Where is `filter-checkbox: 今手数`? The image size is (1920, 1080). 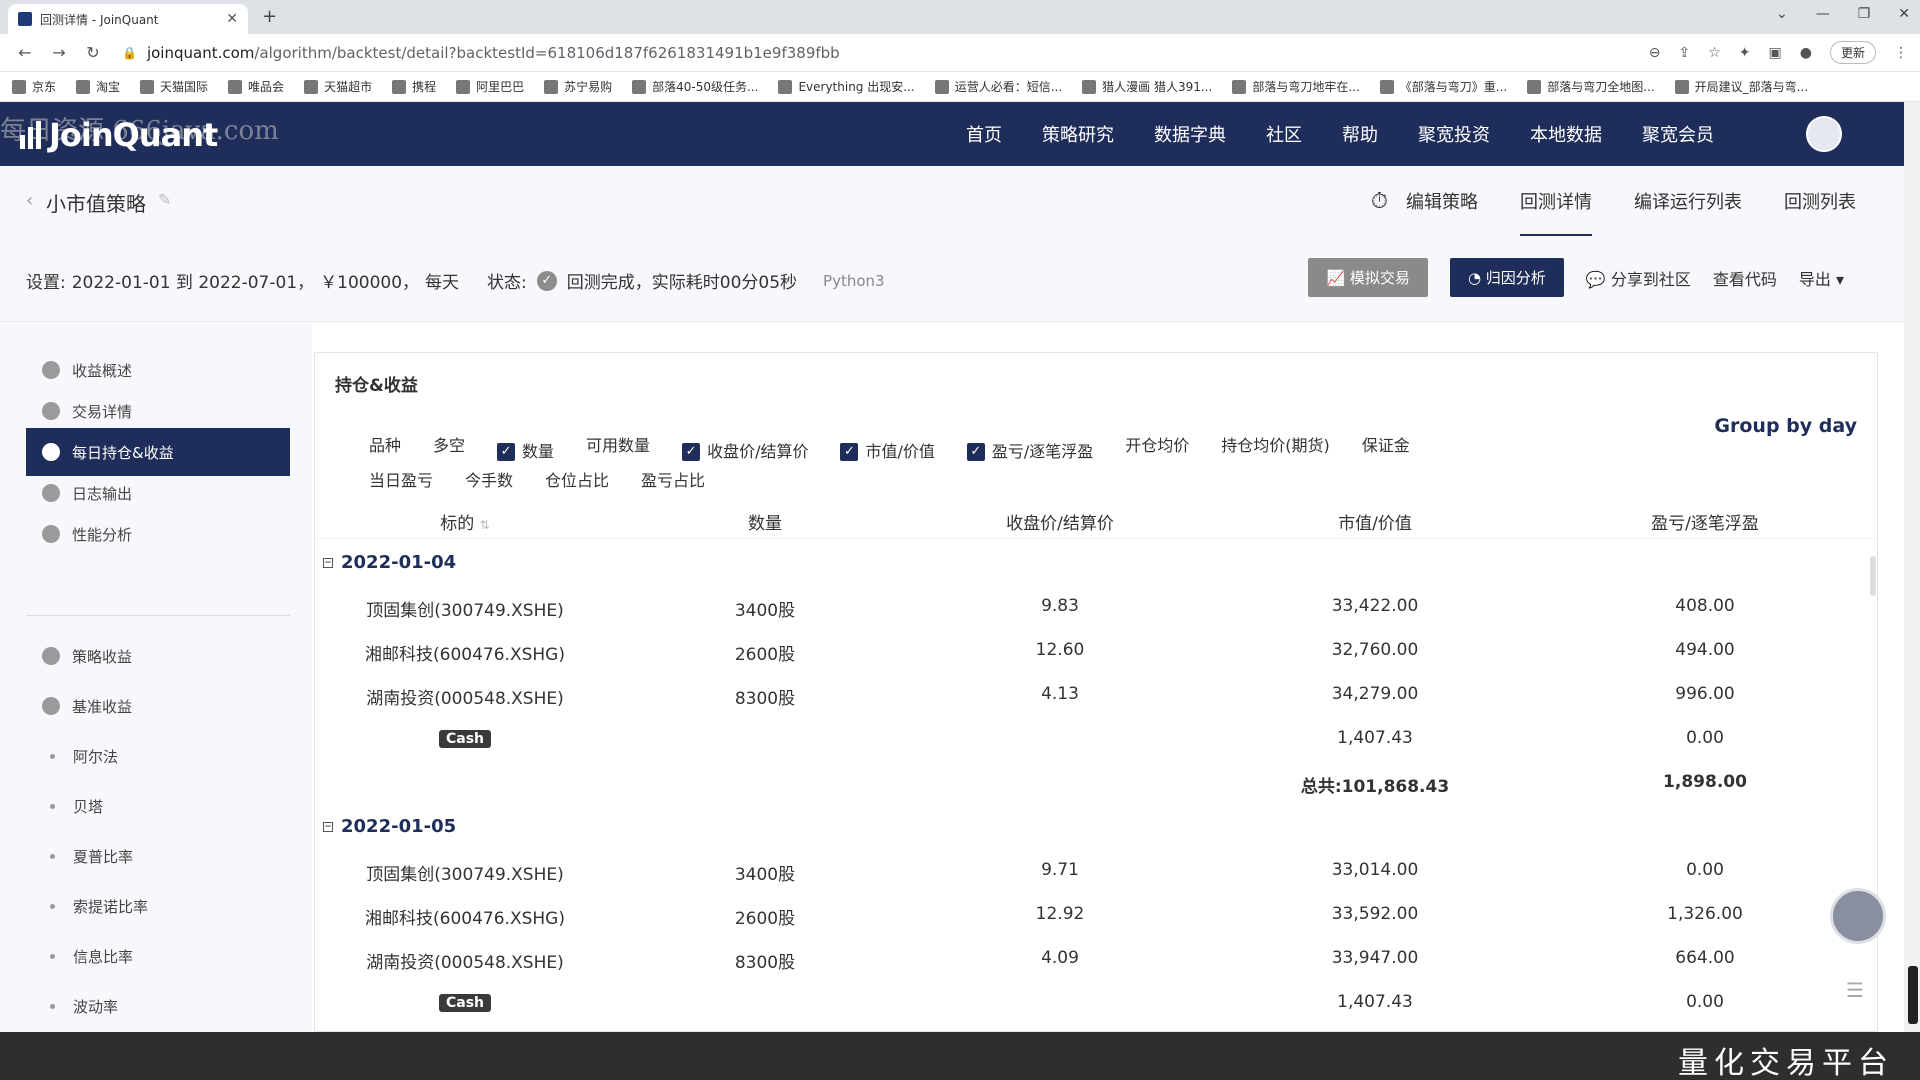
filter-checkbox: 今手数 is located at coordinates (489, 480).